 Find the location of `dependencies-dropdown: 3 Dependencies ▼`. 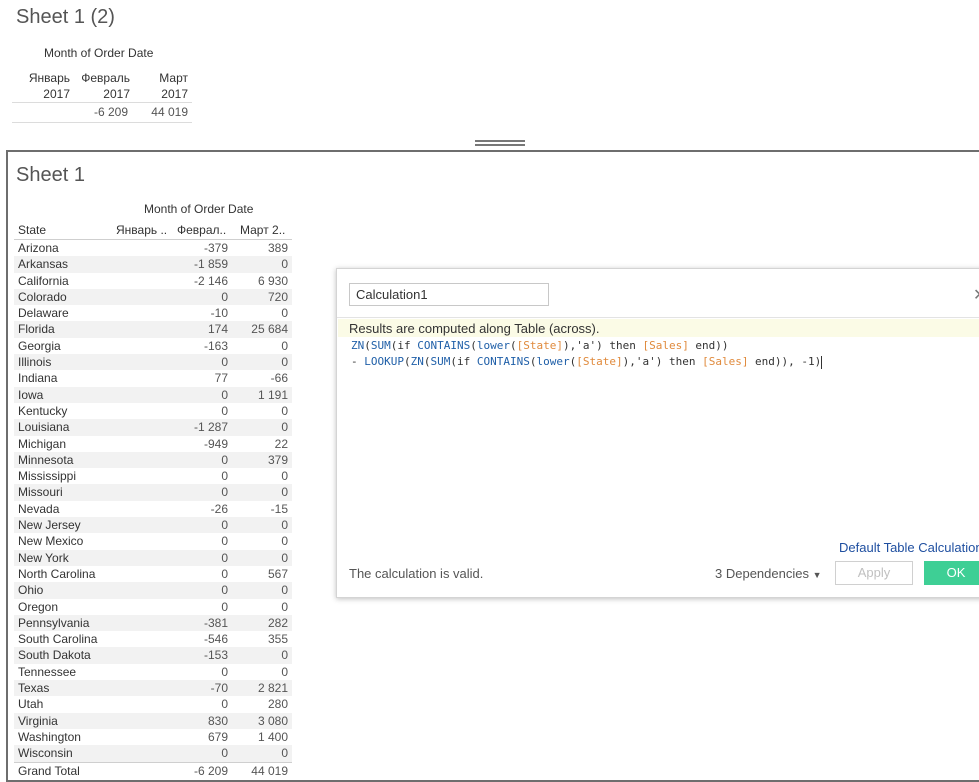

dependencies-dropdown: 3 Dependencies ▼ is located at coordinates (768, 573).